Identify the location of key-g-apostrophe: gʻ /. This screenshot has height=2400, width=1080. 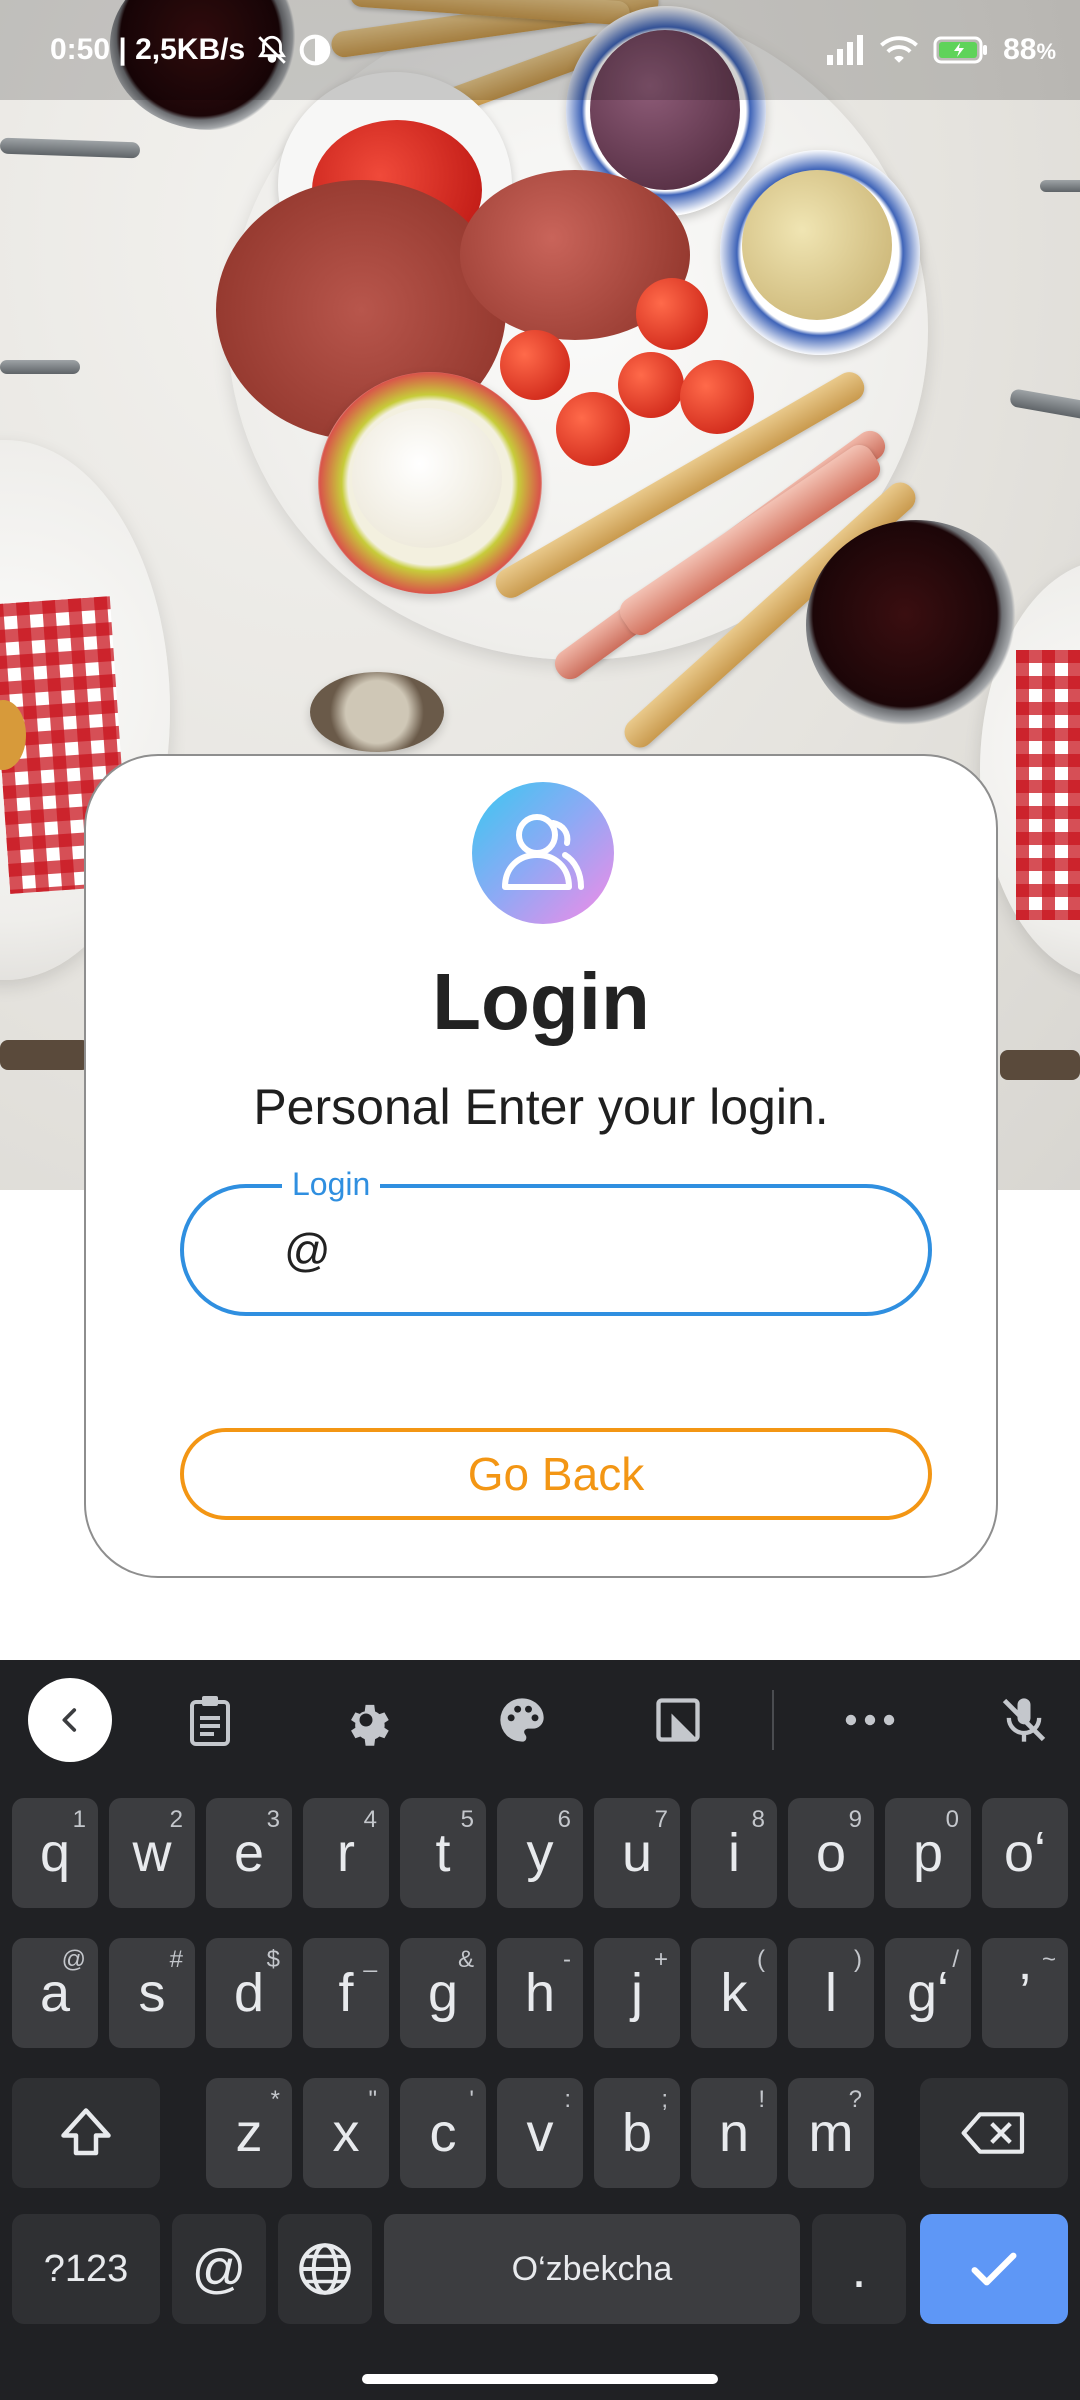
(928, 1993).